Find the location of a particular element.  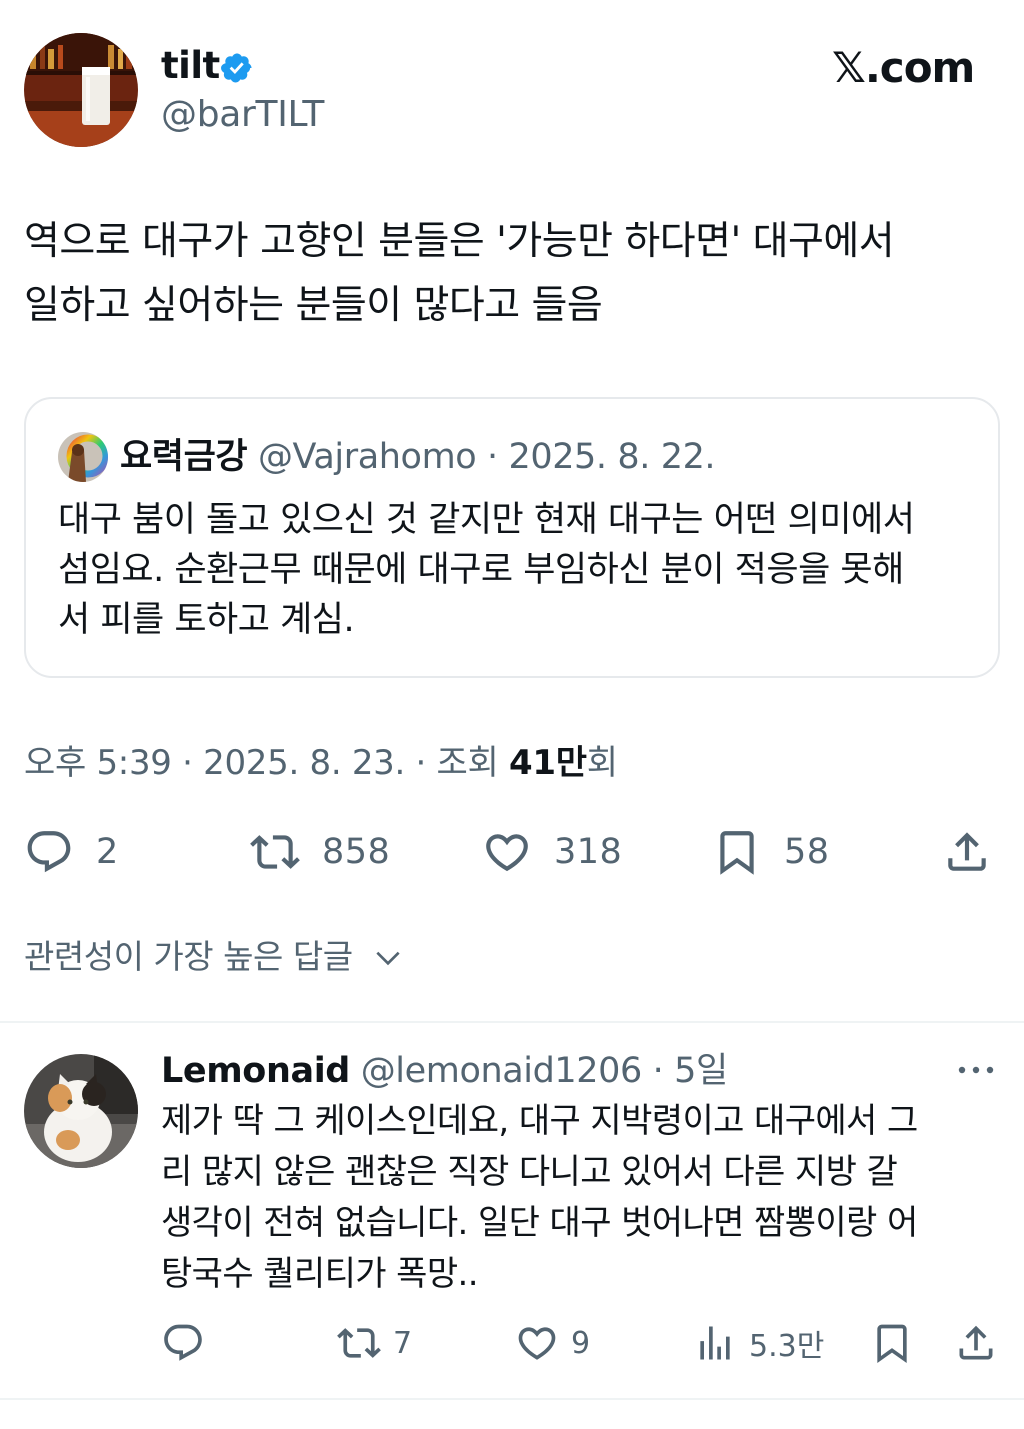

reply-like-count: 9 is located at coordinates (581, 1343).